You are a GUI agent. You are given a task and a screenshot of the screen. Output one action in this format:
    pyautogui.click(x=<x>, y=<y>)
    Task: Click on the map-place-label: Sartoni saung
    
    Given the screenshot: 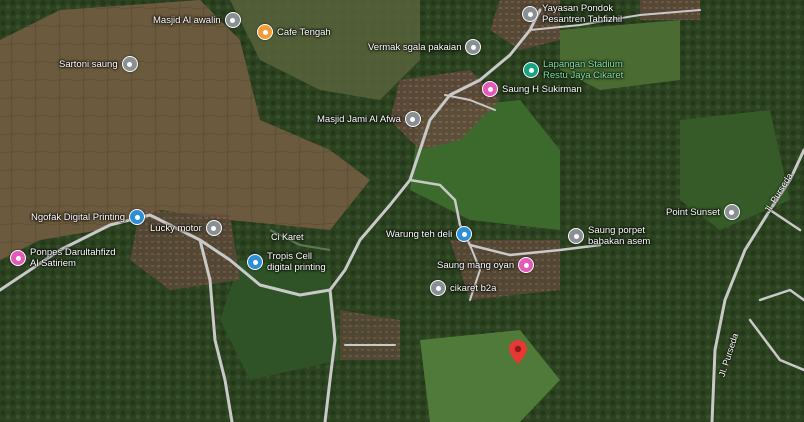 What is the action you would take?
    pyautogui.click(x=88, y=64)
    